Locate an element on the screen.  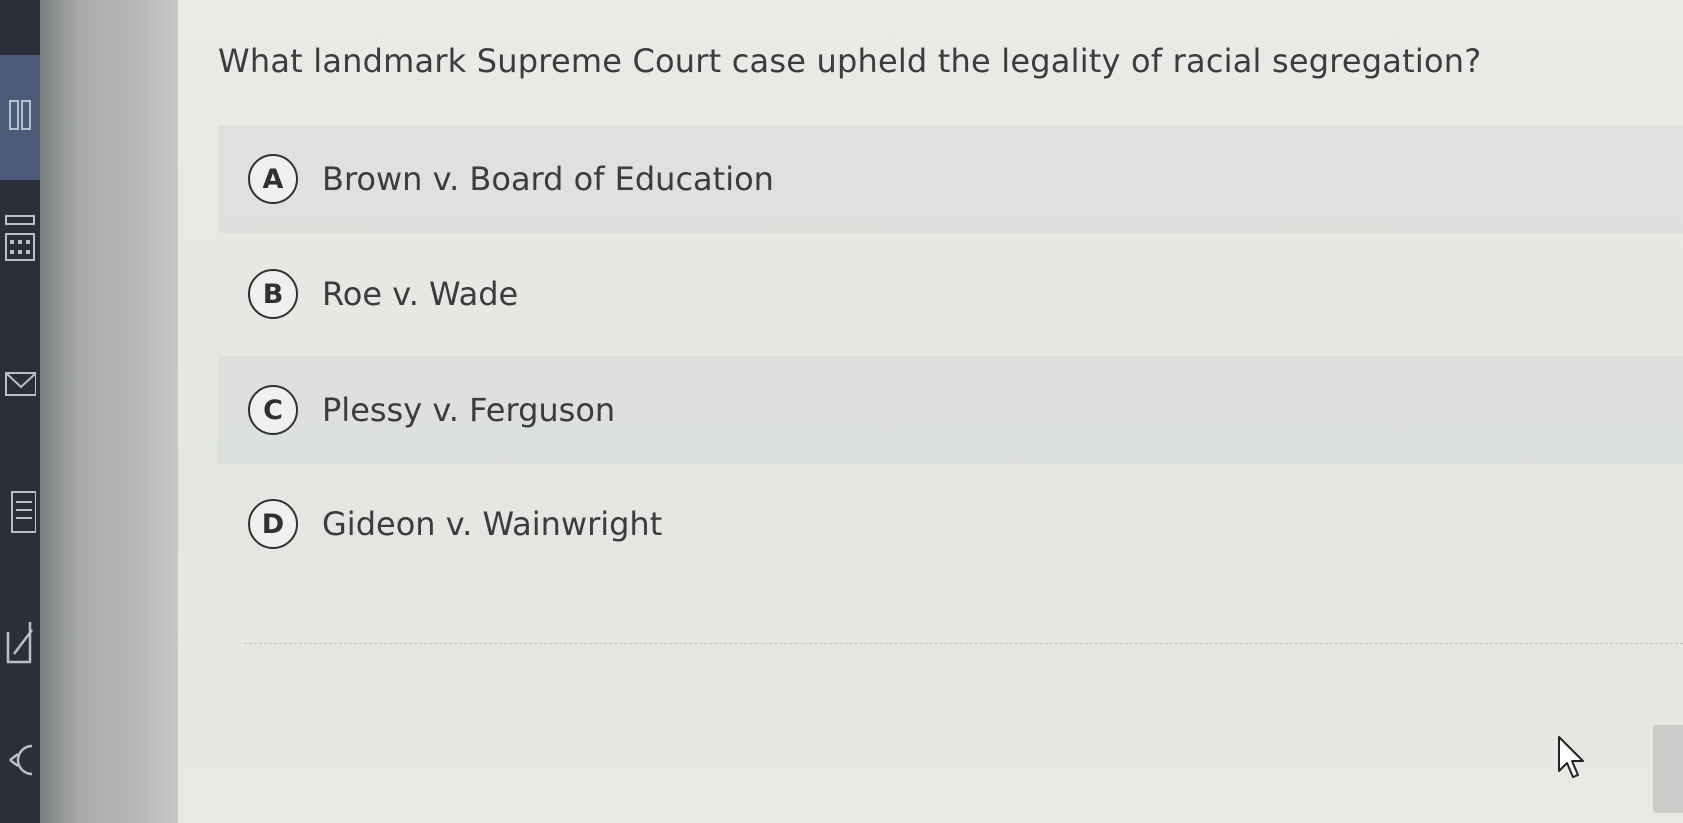
tool-sidebar is located at coordinates (20, 411).